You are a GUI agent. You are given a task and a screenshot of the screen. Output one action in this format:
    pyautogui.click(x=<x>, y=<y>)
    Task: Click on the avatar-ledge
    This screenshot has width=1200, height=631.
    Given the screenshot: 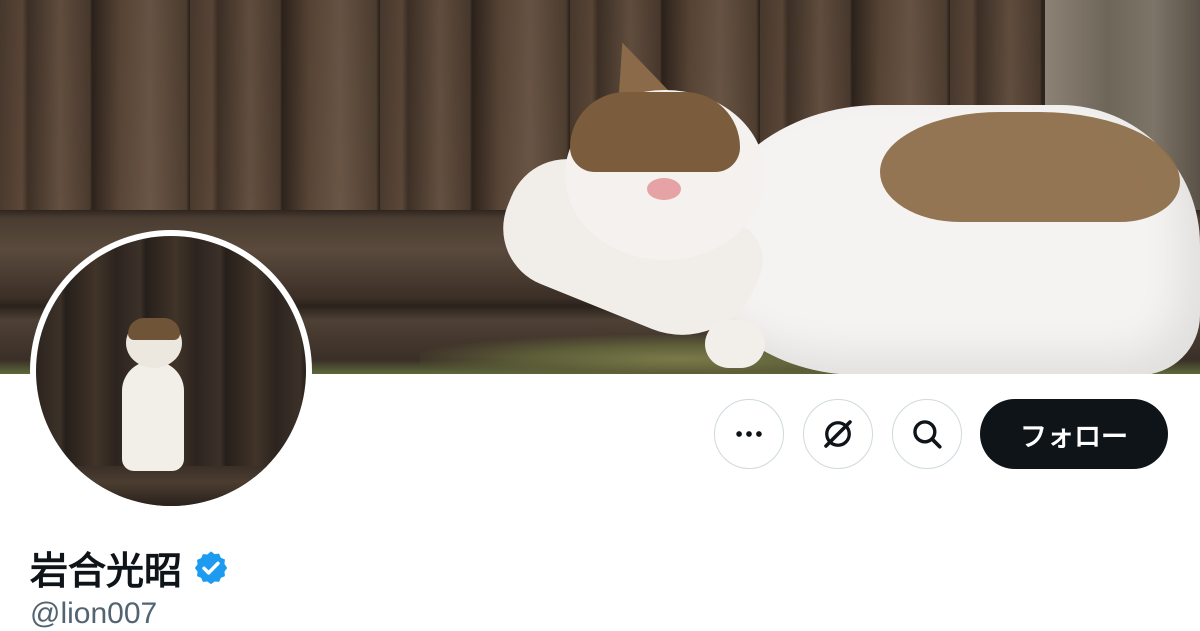 What is the action you would take?
    pyautogui.click(x=171, y=486)
    